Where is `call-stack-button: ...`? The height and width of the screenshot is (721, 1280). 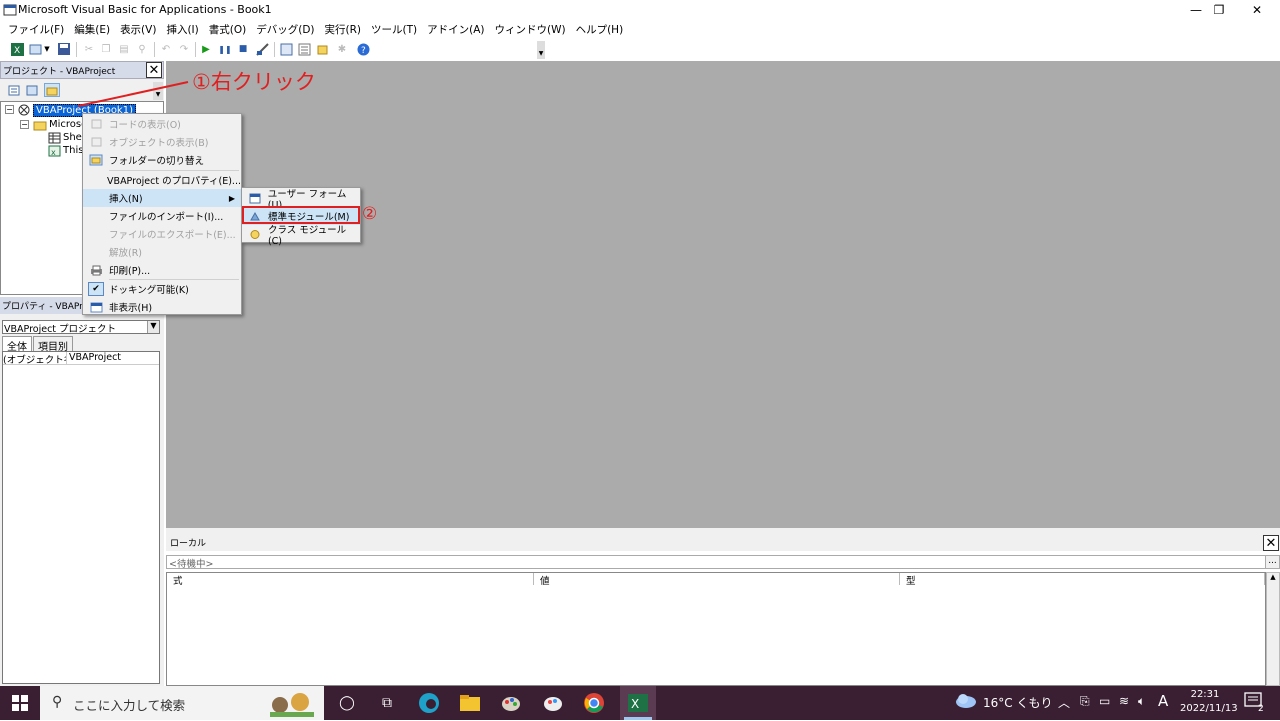 call-stack-button: ... is located at coordinates (1272, 562).